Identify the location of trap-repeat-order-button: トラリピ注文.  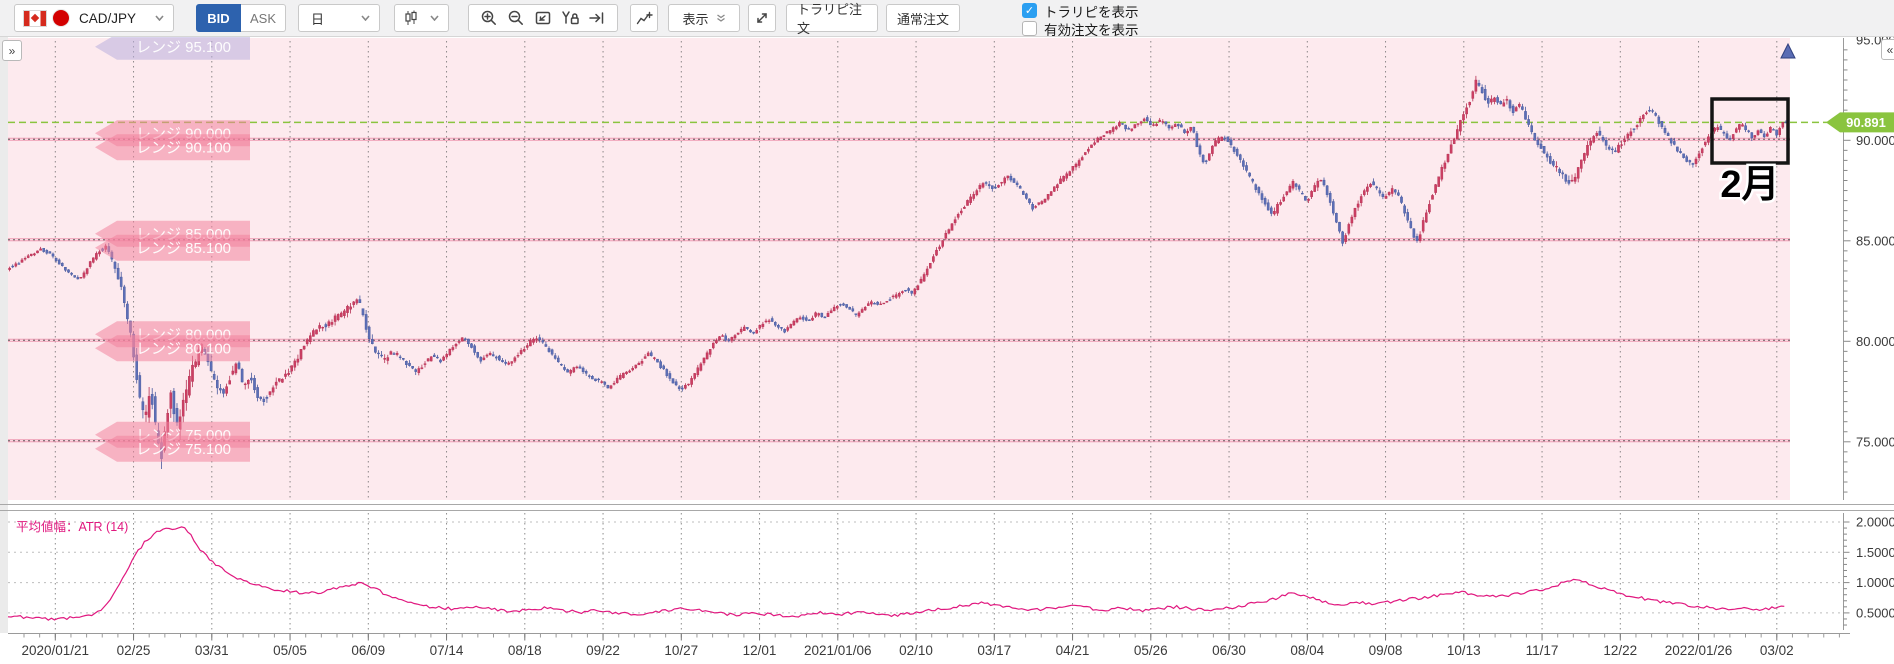
(832, 19).